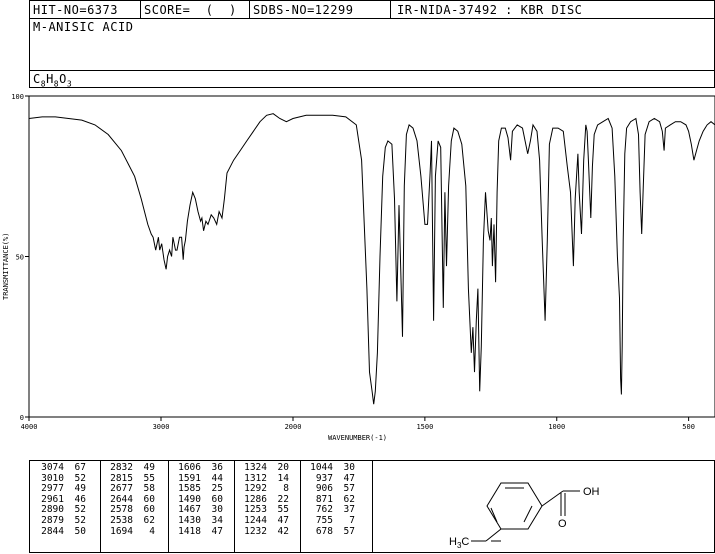  What do you see at coordinates (80, 467) in the screenshot?
I see `peak-transmittance: 67` at bounding box center [80, 467].